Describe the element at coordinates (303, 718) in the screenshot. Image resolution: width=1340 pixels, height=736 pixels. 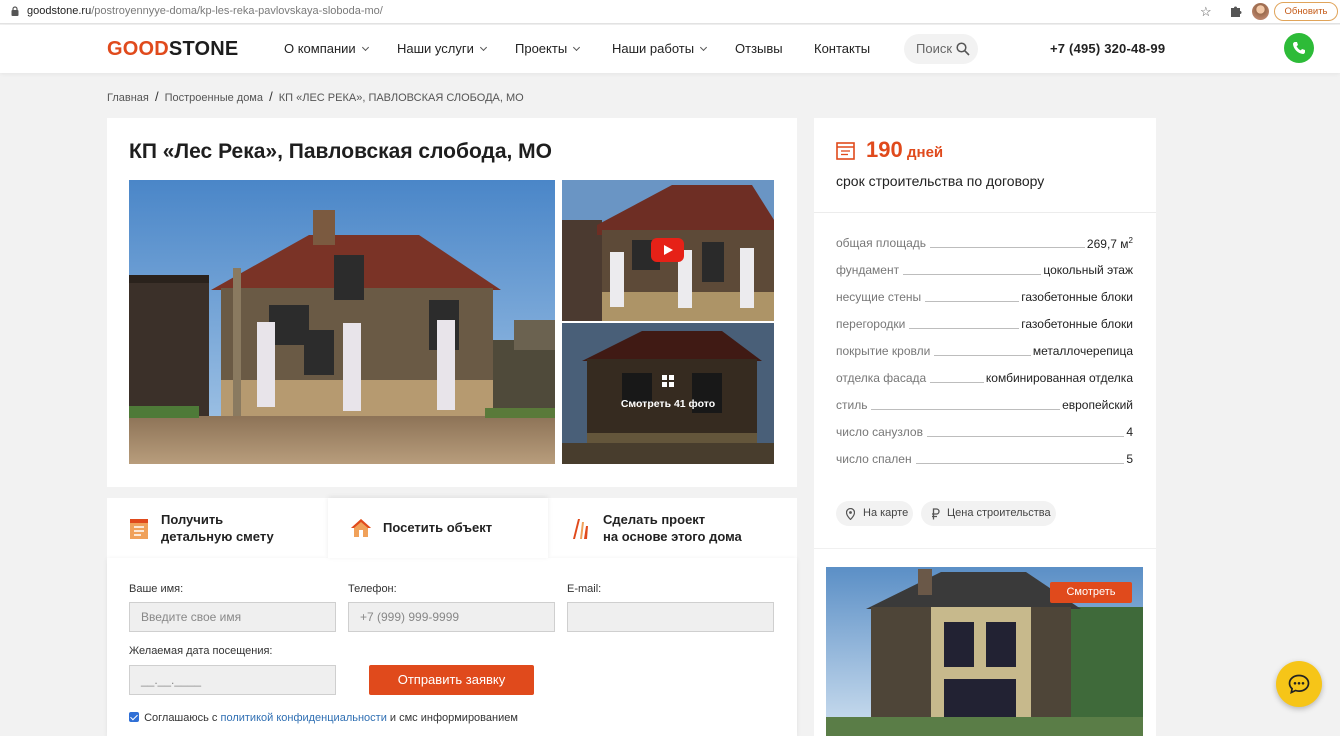
I see `privacy-policy-link: политикой конфиденциальности` at that location.